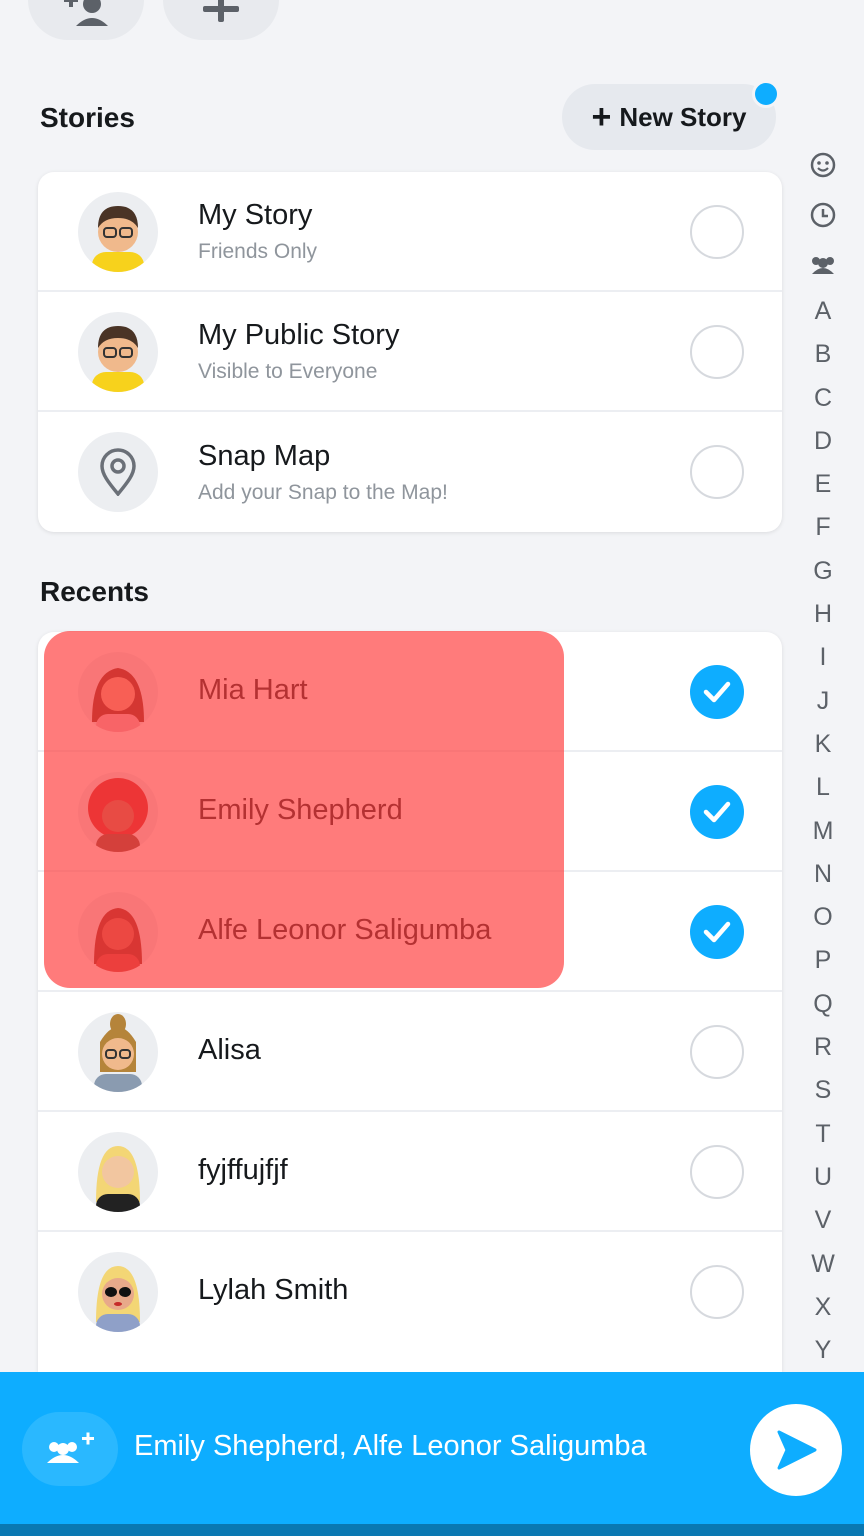  I want to click on stories-title: Stories, so click(87, 117).